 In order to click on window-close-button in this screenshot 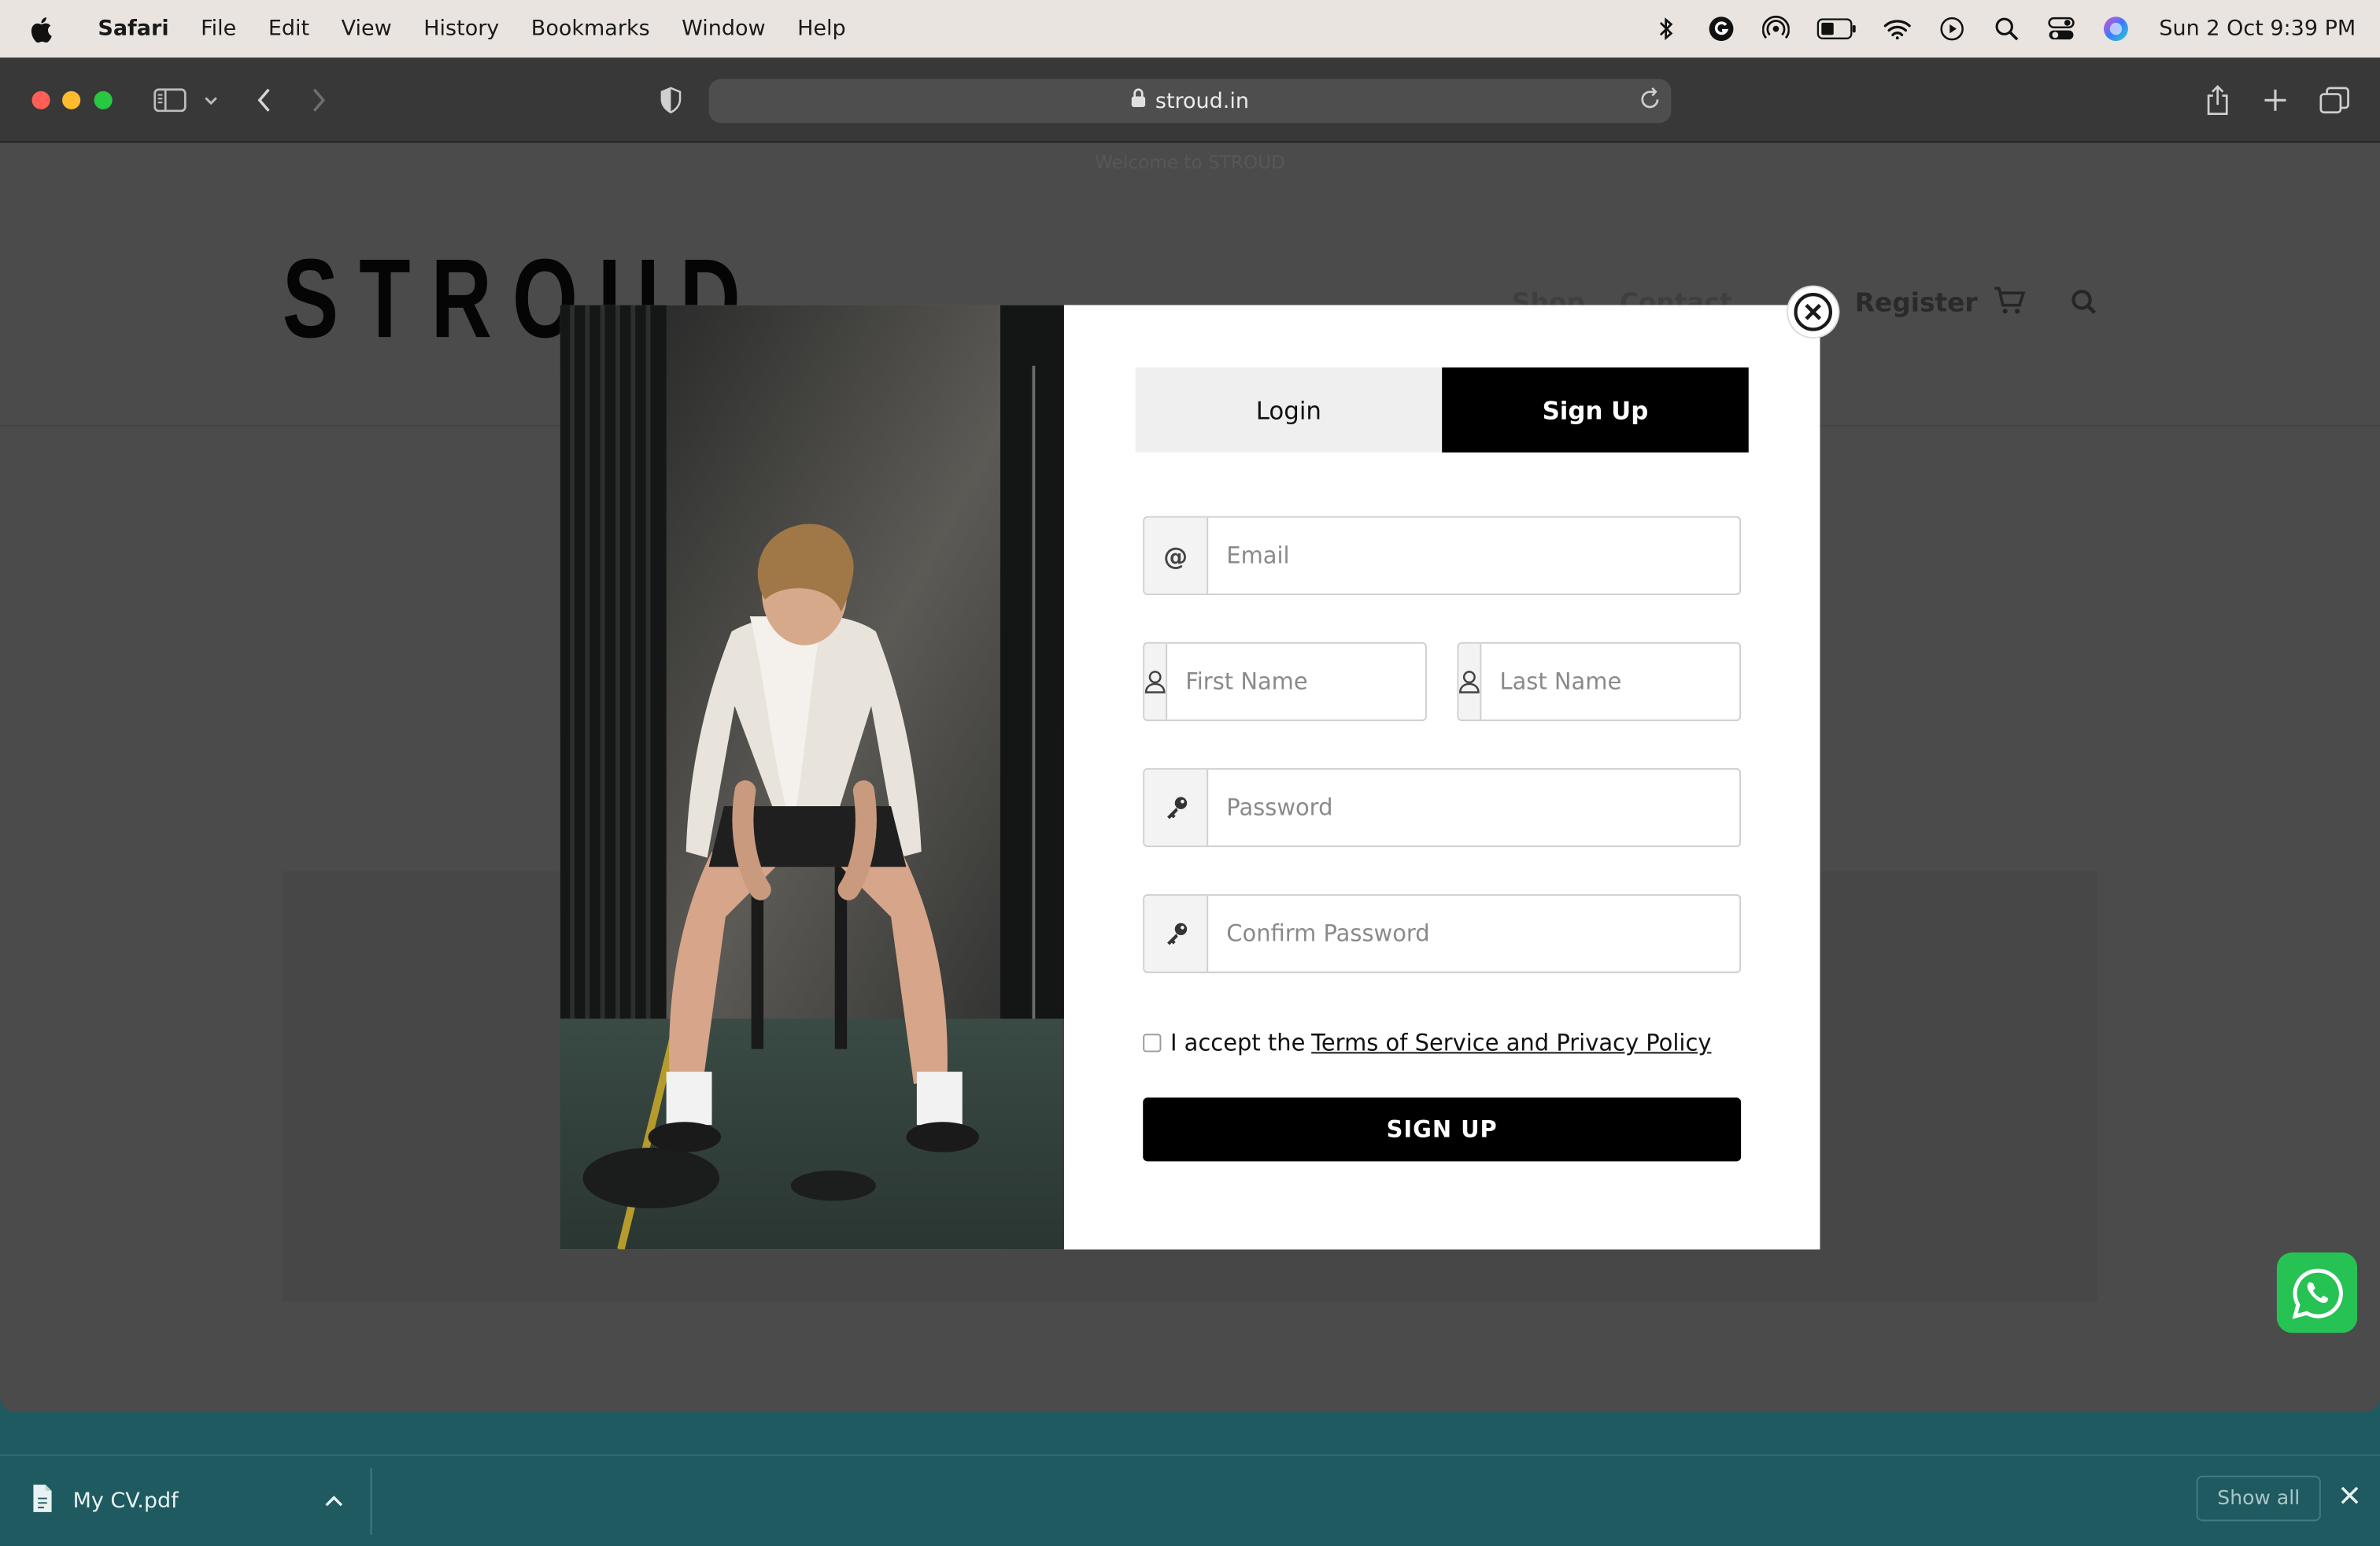, I will do `click(40, 100)`.